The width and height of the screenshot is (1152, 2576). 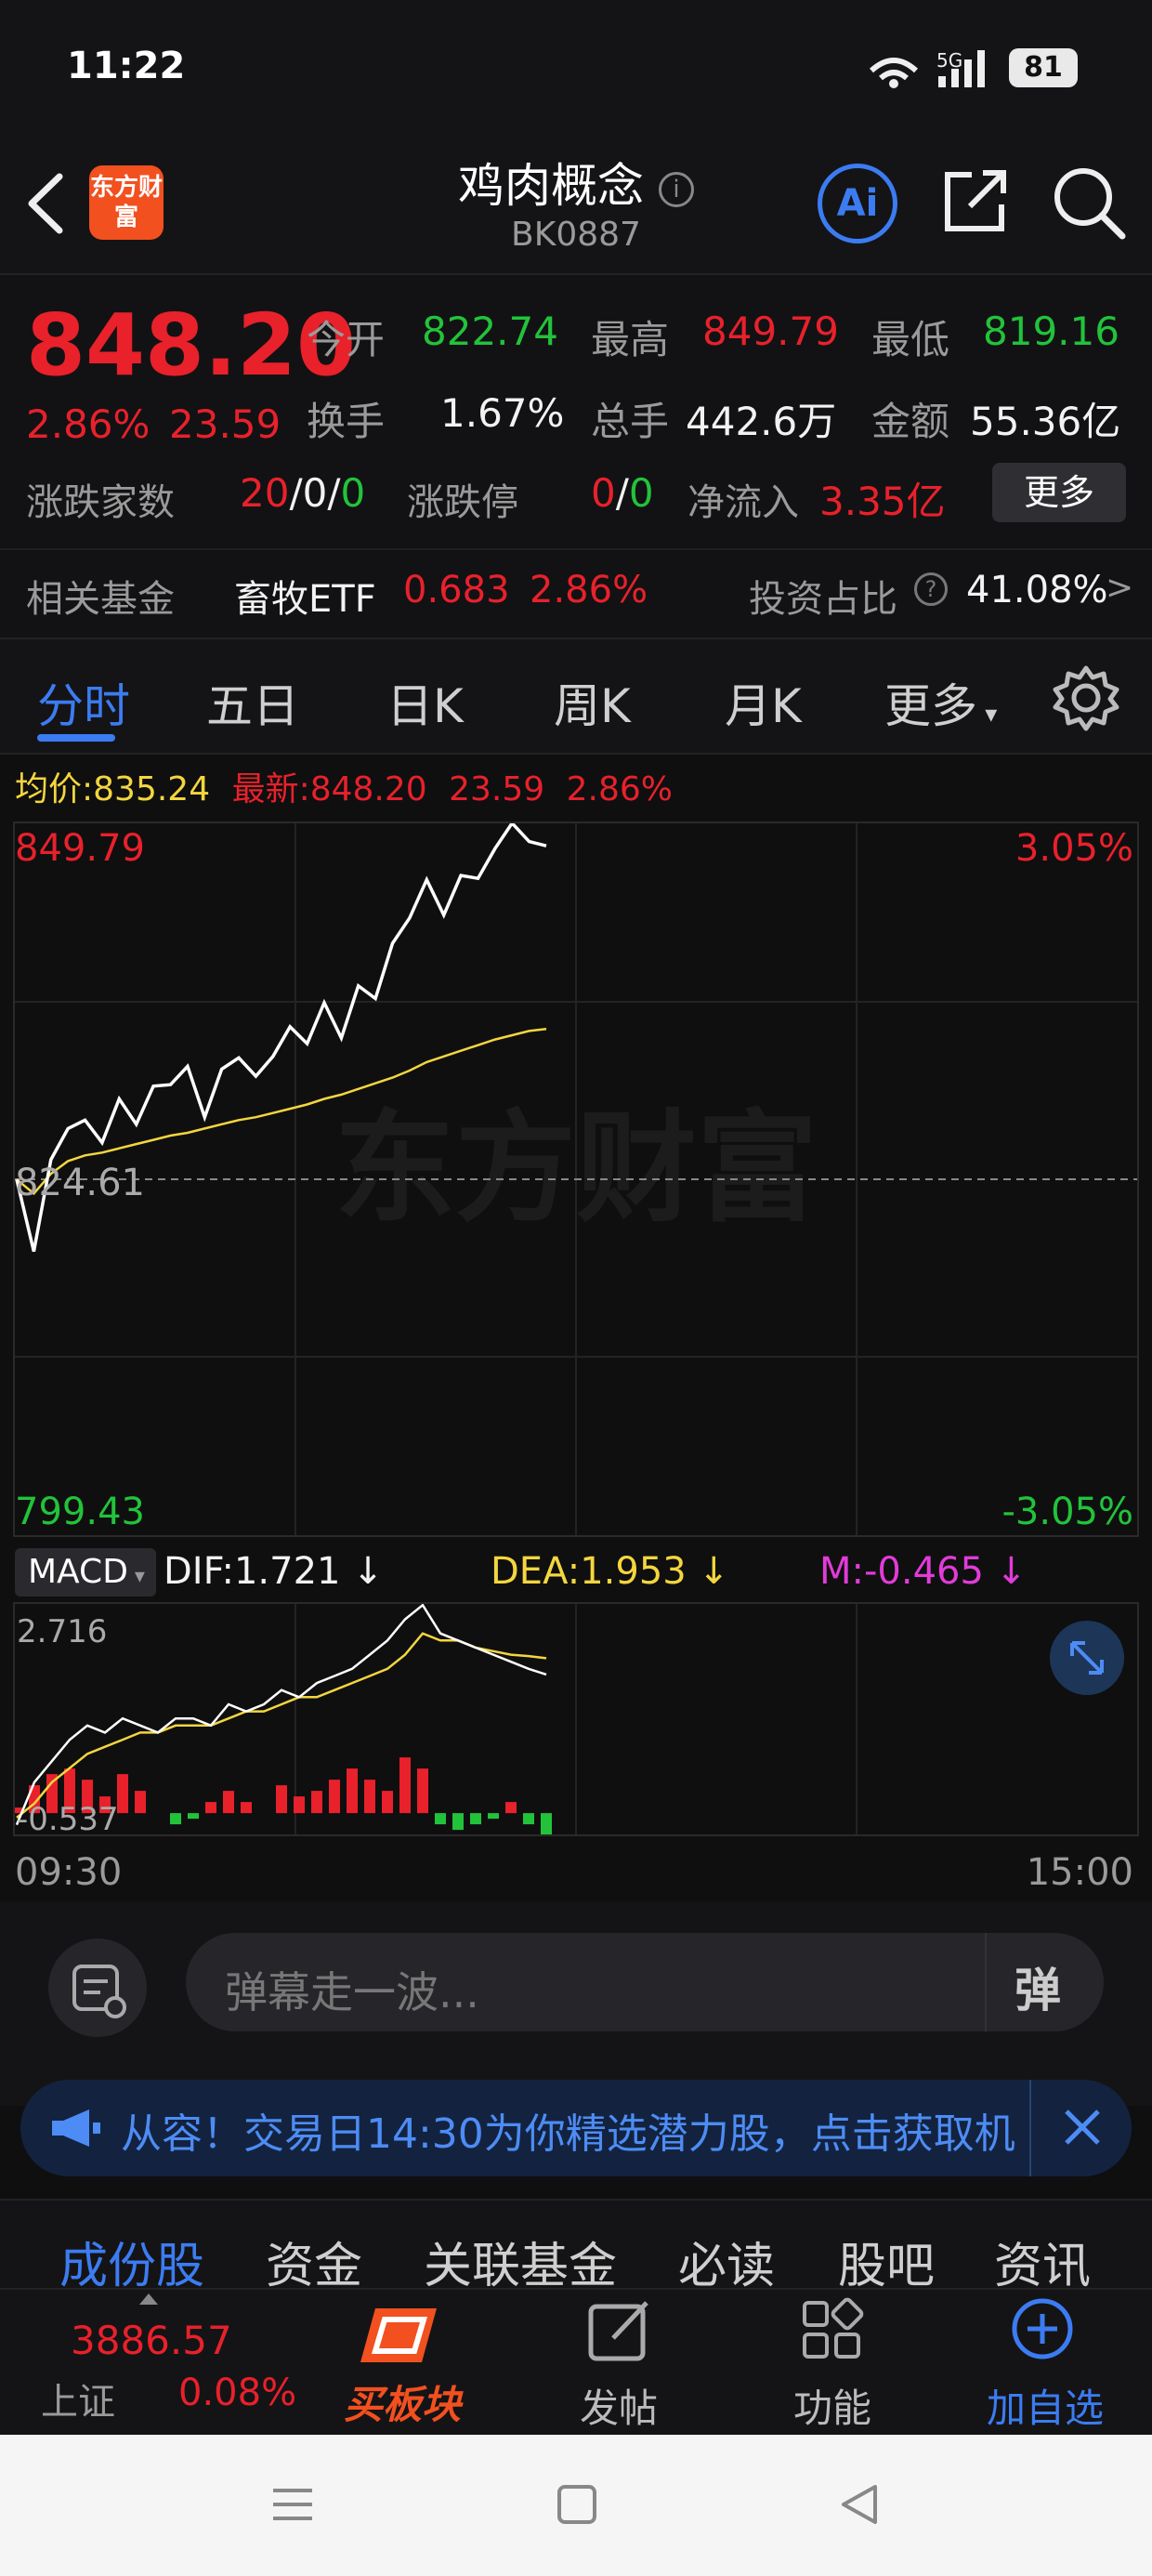 I want to click on buy-sector-button: 买板块, so click(x=407, y=2362).